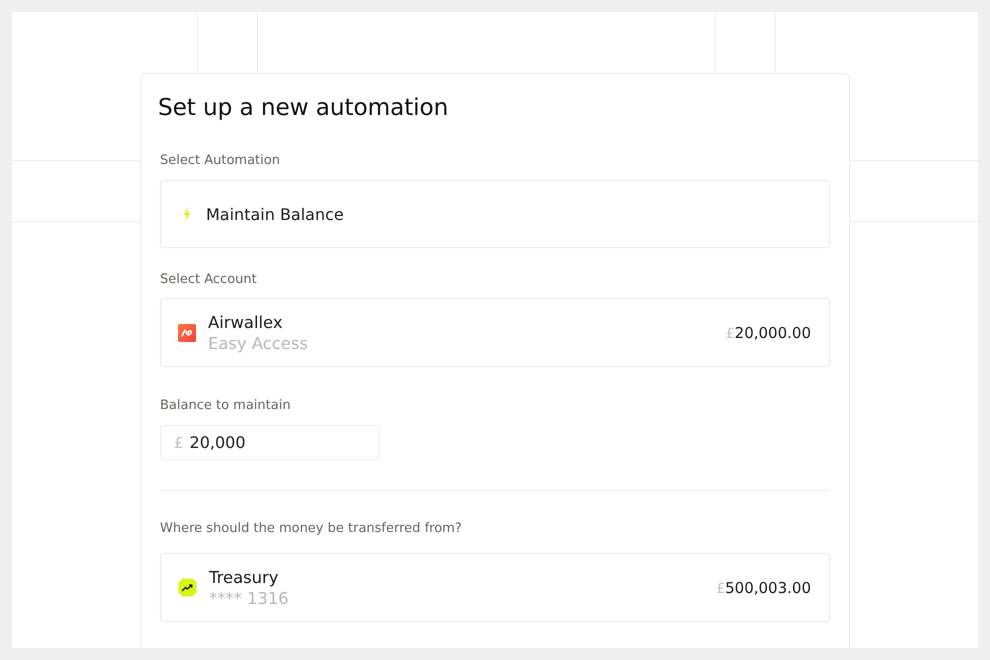 The image size is (990, 660). Describe the element at coordinates (311, 529) in the screenshot. I see `field-label: Where should the money be transferred from?` at that location.